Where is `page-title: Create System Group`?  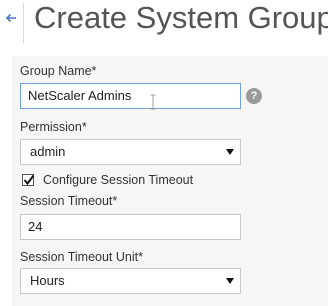 page-title: Create System Group is located at coordinates (181, 17).